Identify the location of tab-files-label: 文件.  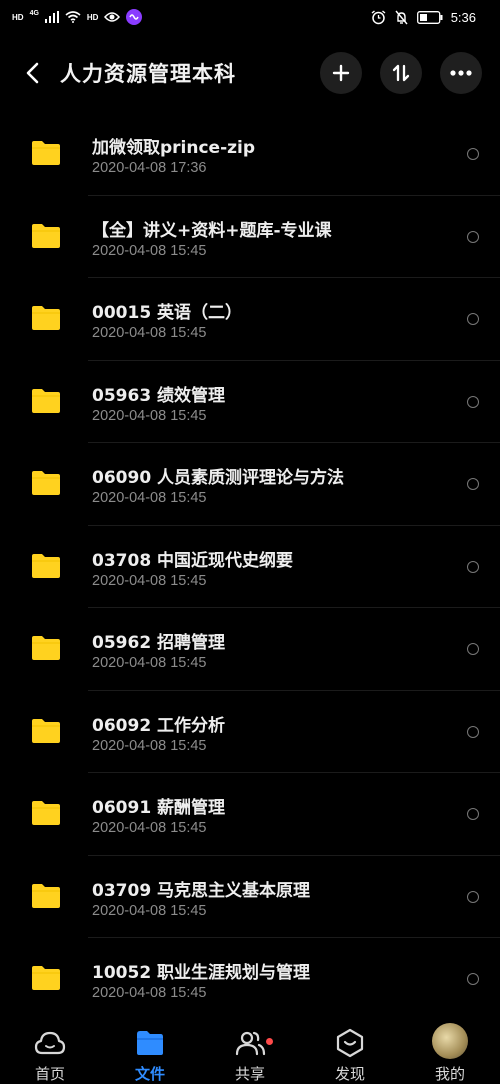
(149, 1074).